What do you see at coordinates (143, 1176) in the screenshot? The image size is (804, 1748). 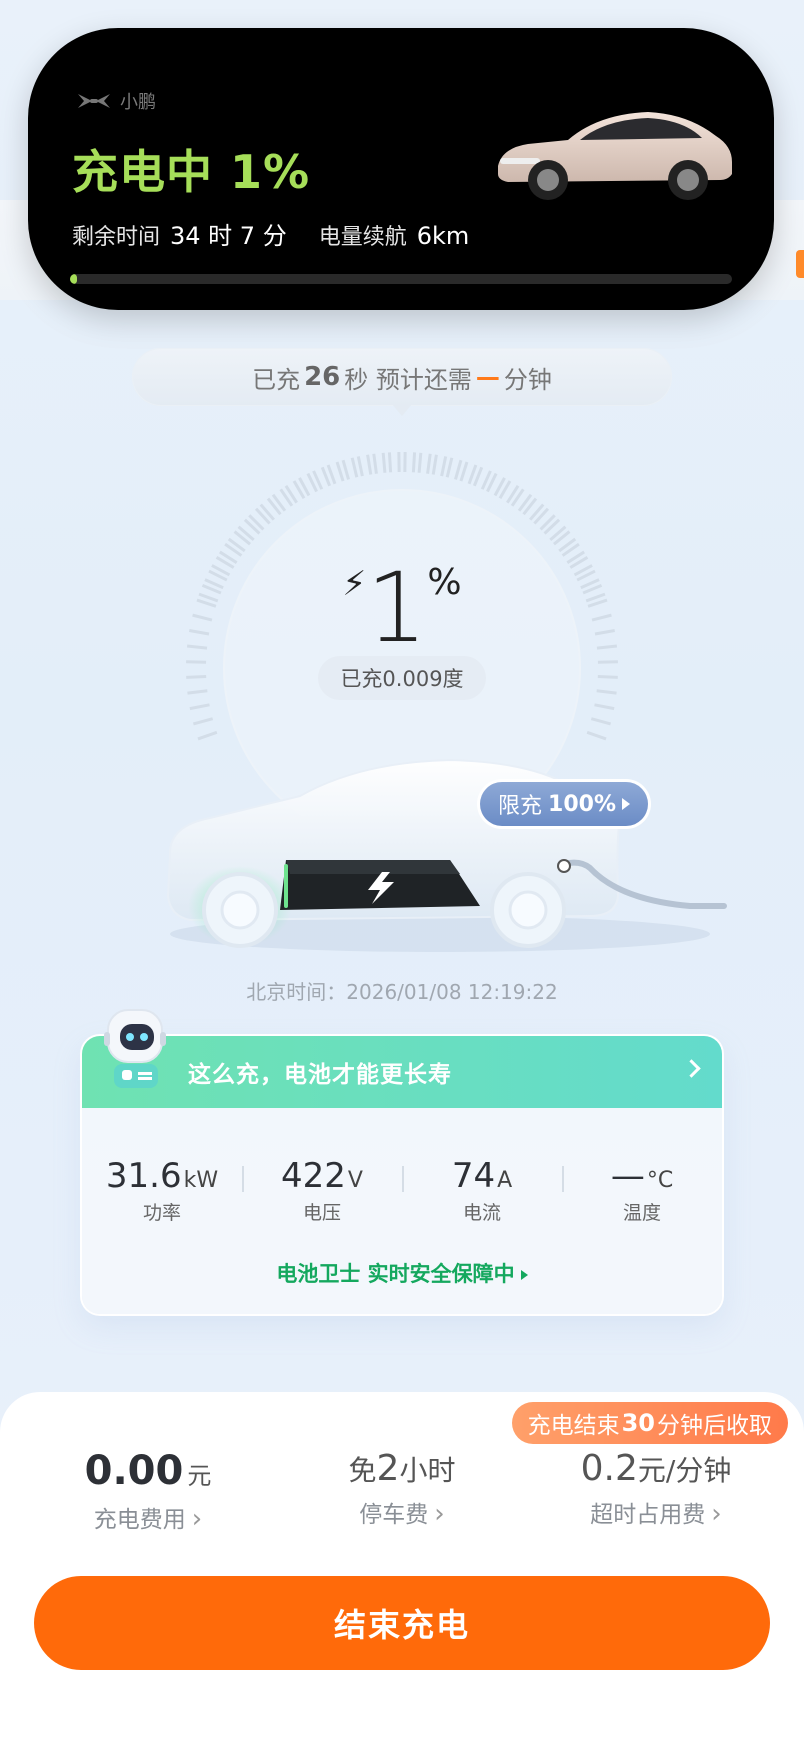 I see `metric-value: 31.6` at bounding box center [143, 1176].